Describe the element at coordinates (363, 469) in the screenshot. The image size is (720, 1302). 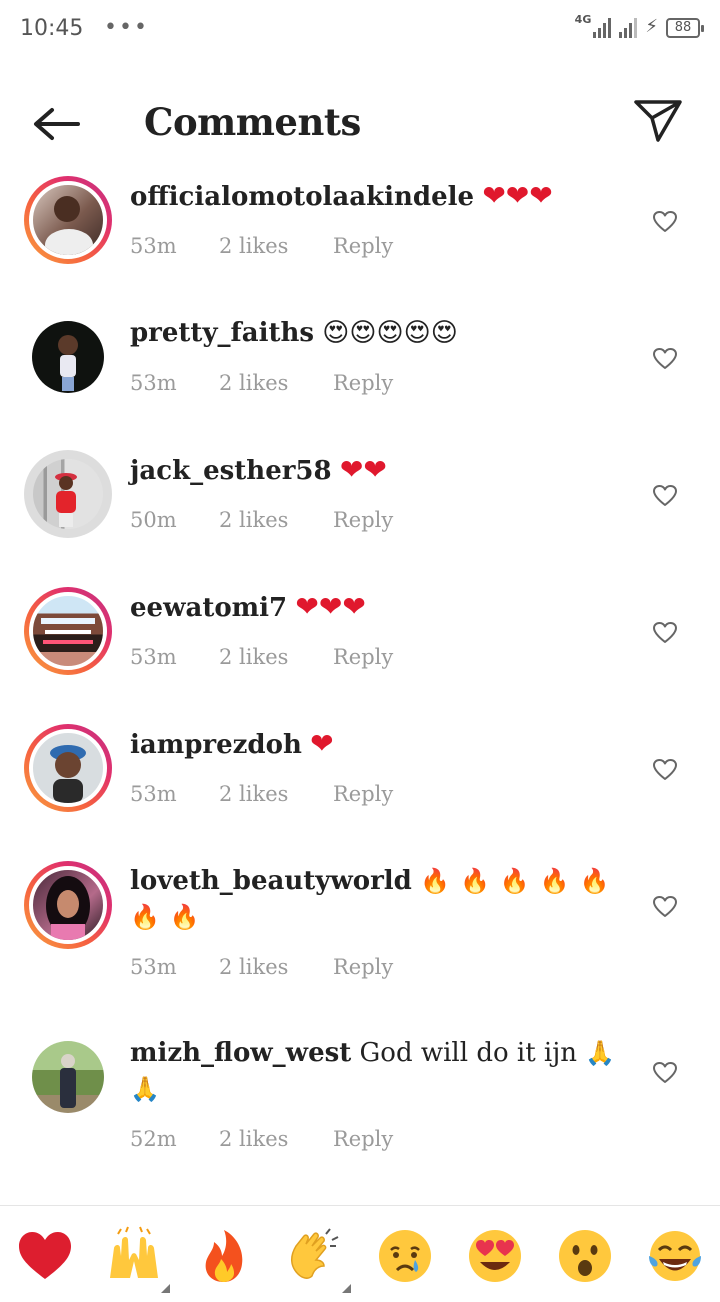
I see `red-heart-icon: ❤❤` at that location.